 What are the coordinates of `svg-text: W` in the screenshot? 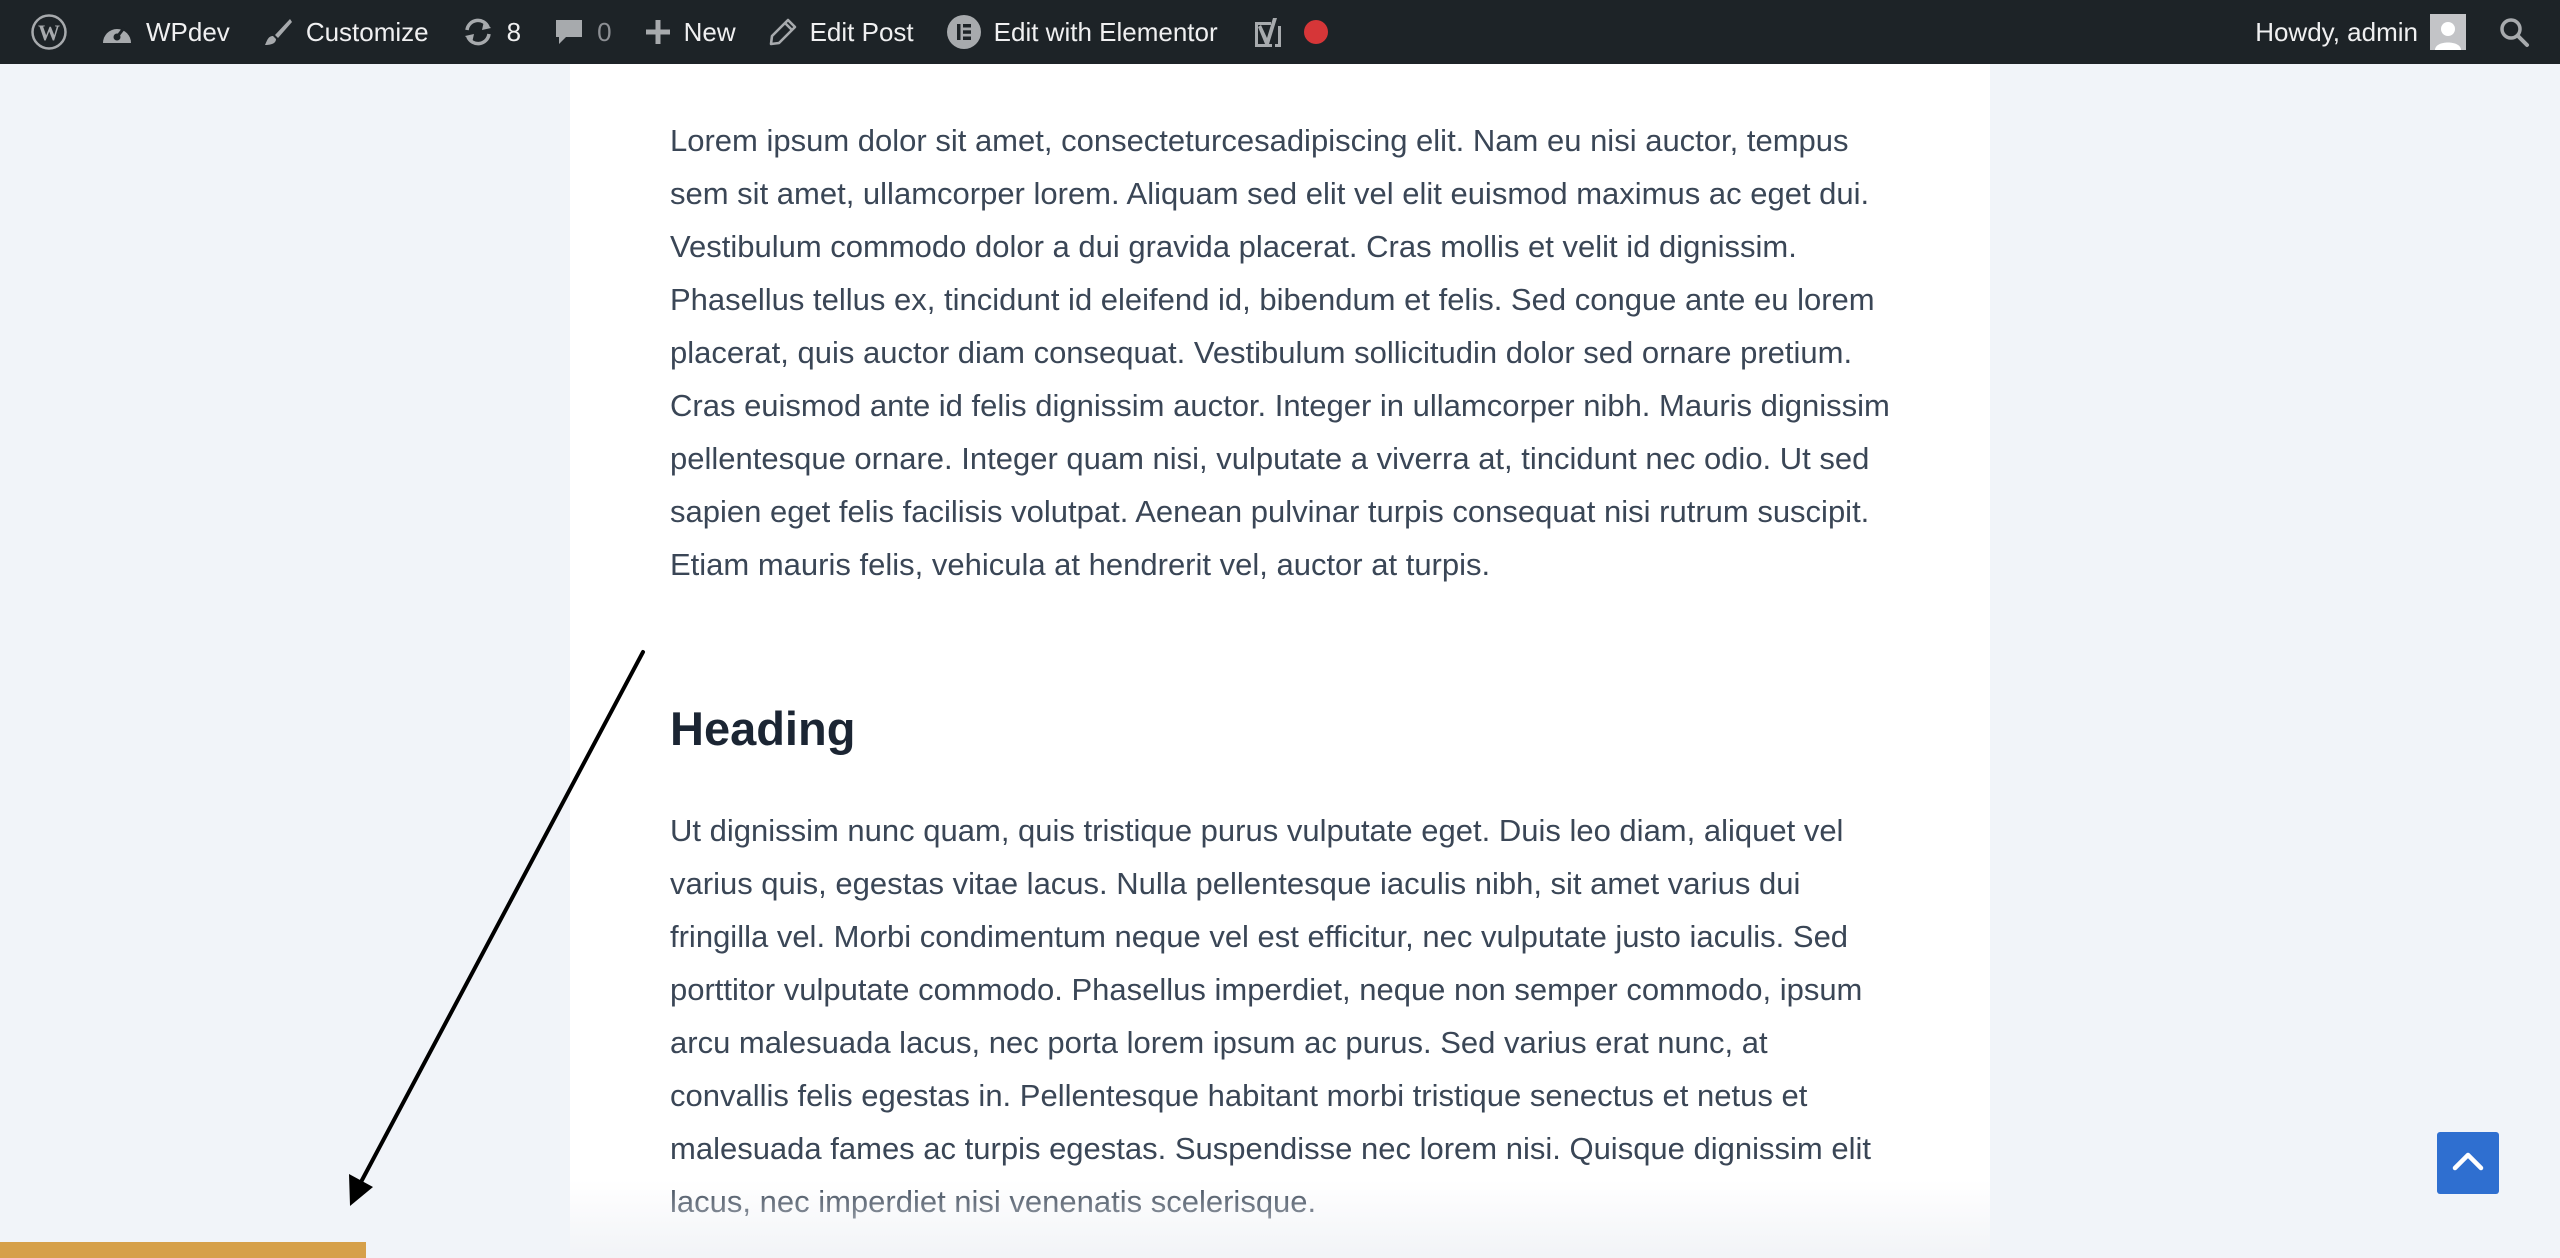 It's located at (49, 32).